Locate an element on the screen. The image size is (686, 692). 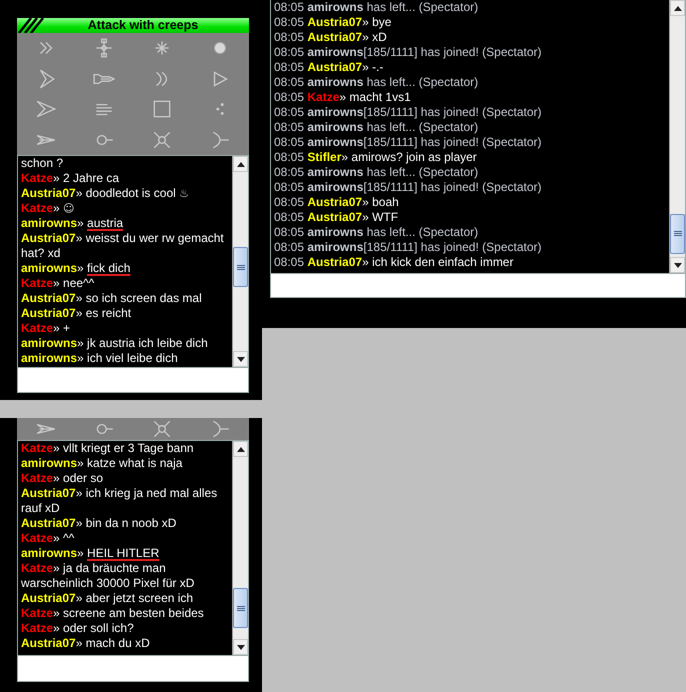
chat-message: 08:05 Stifler» amirows? join as player is located at coordinates (375, 157).